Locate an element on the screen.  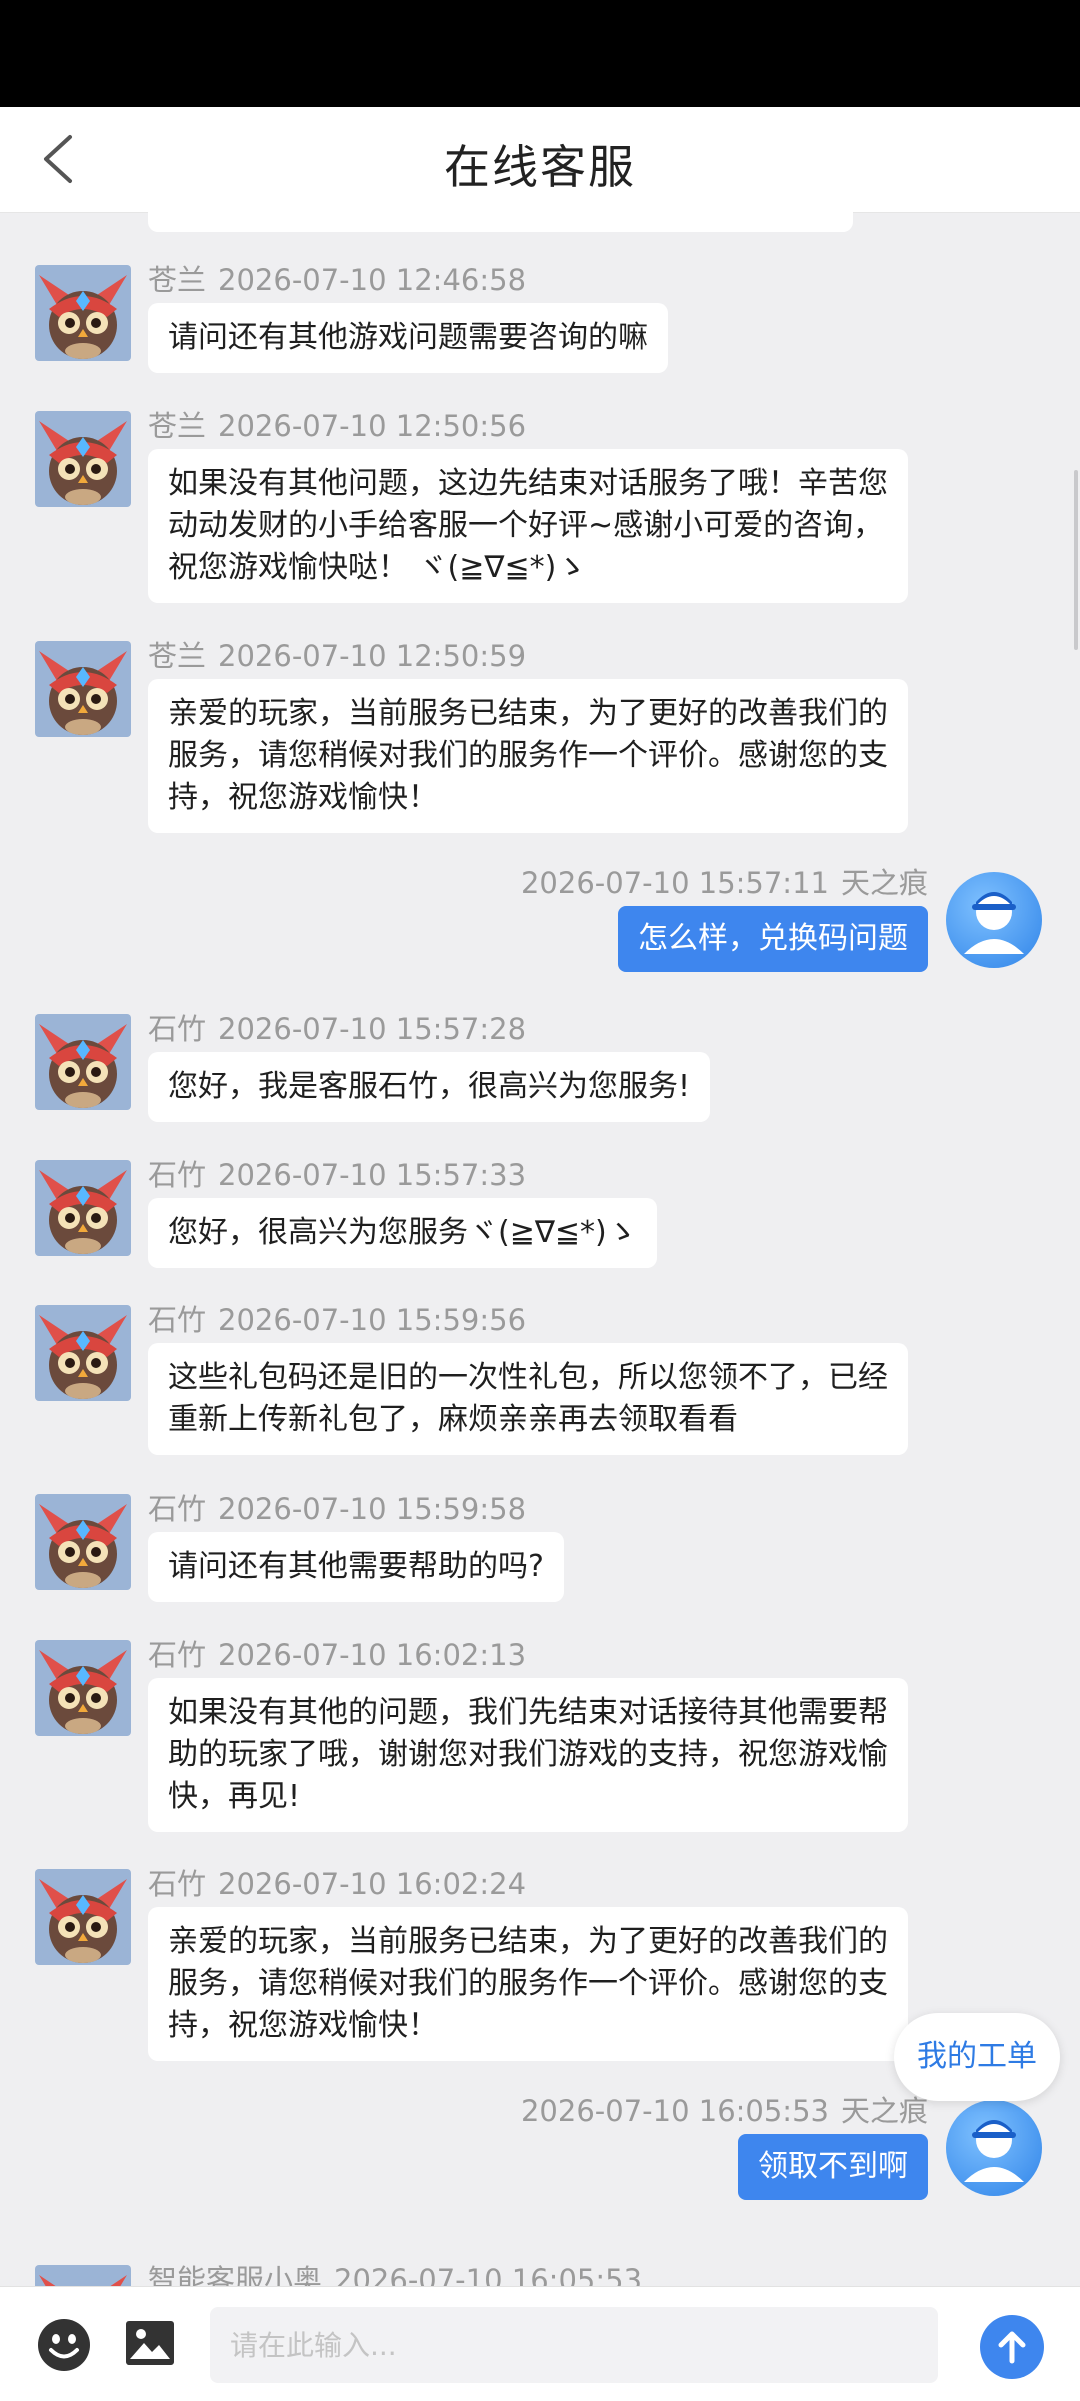
message-meta: 苍兰 2026-07-10 12:50:59 is located at coordinates (337, 654).